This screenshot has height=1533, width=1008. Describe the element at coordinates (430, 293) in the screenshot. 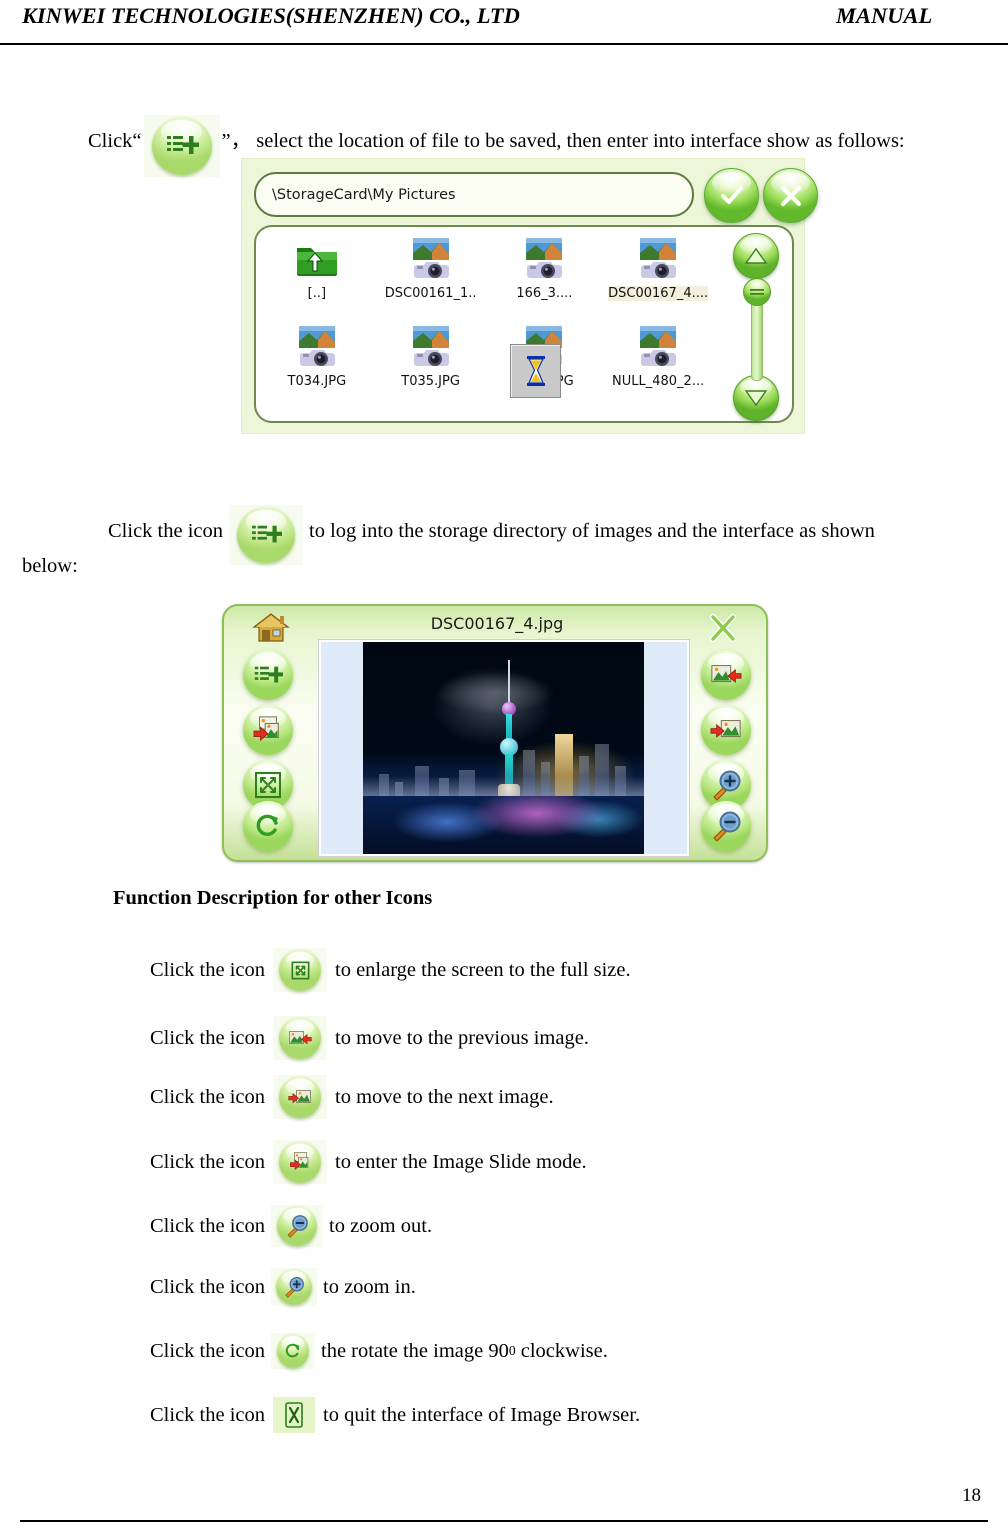

I see `list-item-label: DSC00161_1..` at that location.